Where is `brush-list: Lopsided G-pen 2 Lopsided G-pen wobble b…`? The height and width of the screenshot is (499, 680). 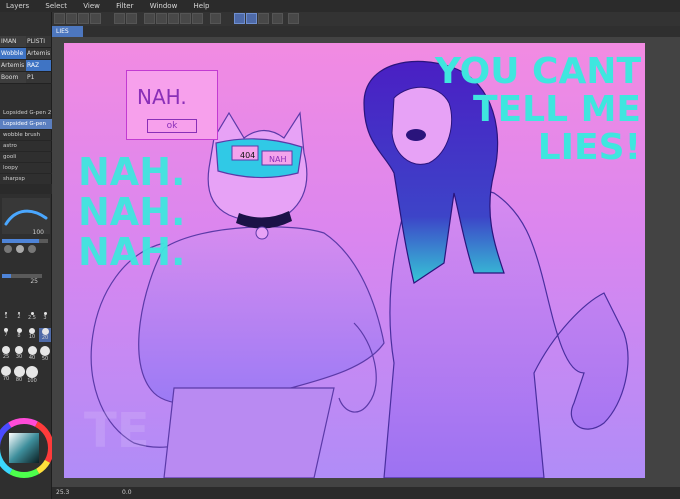 brush-list: Lopsided G-pen 2 Lopsided G-pen wobble b… is located at coordinates (26, 146).